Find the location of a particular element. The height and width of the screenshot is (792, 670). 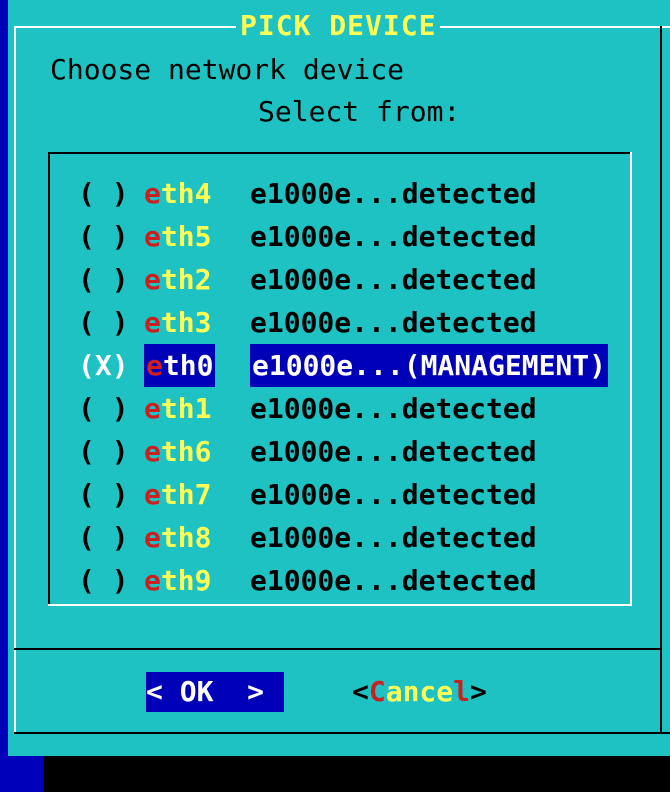

ok-left-bracket: < is located at coordinates (154, 691).